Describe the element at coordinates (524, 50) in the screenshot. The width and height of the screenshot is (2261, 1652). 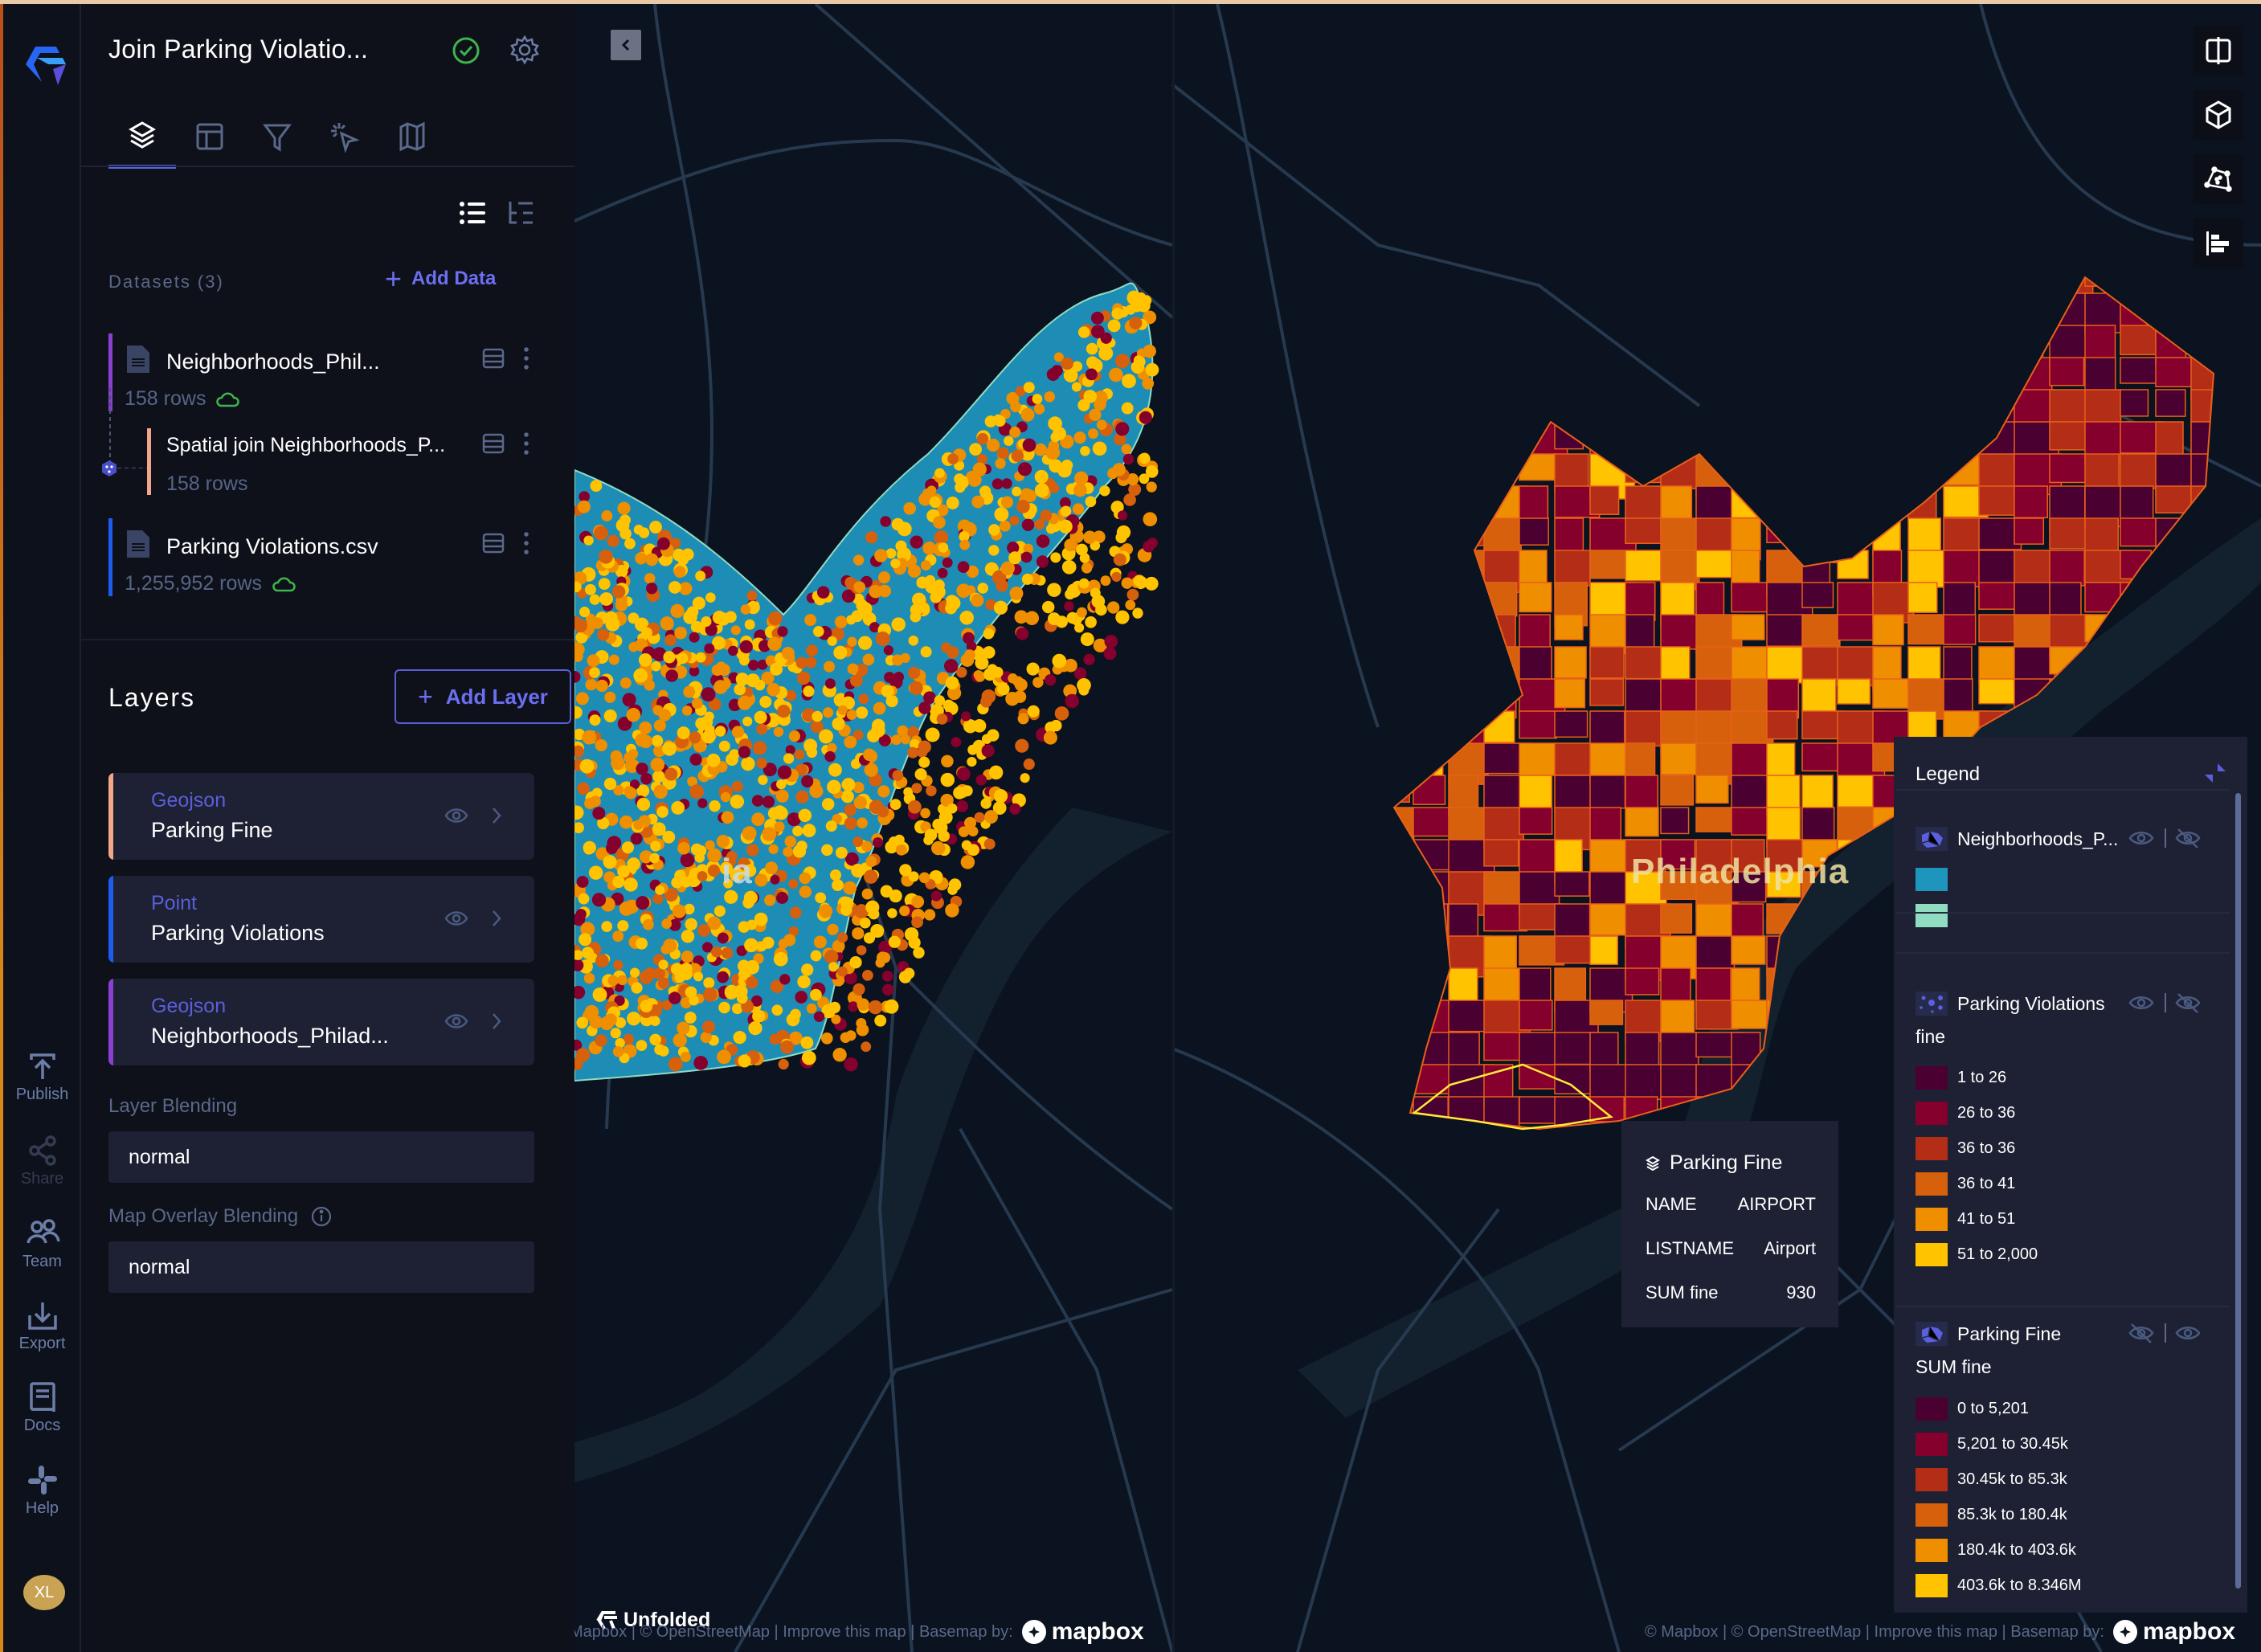
I see `gear-icon` at that location.